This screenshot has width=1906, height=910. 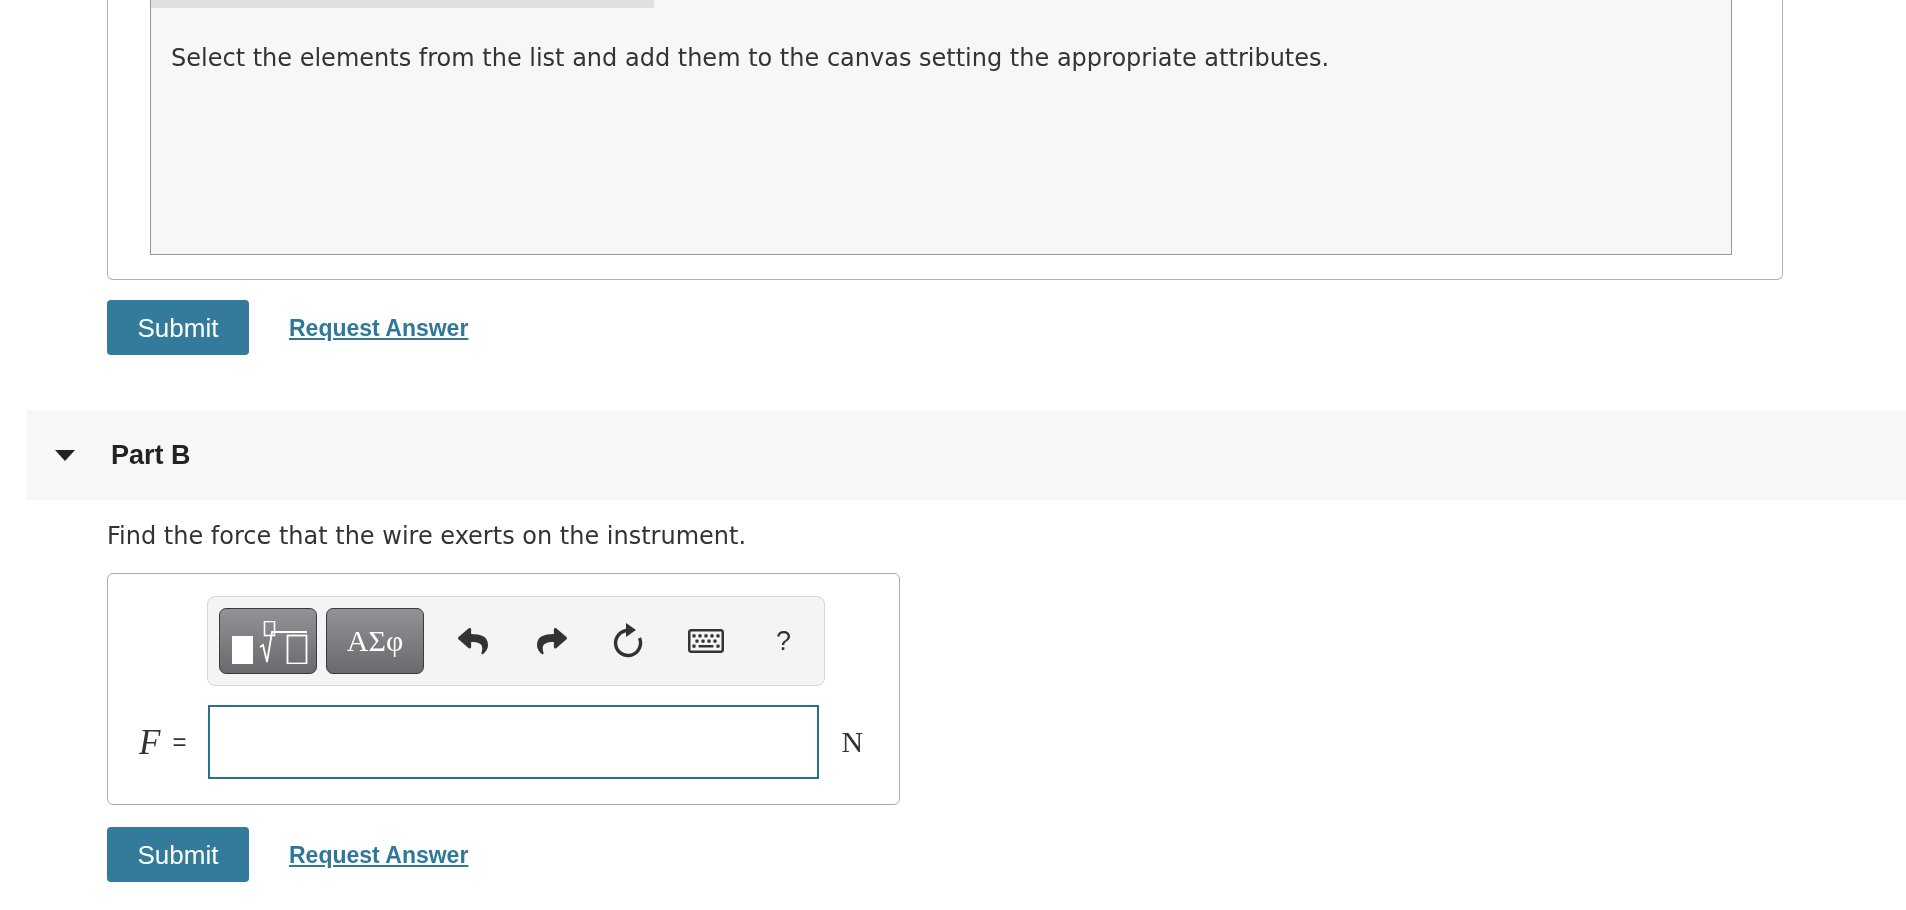 I want to click on part-header: Part B, so click(x=966, y=455).